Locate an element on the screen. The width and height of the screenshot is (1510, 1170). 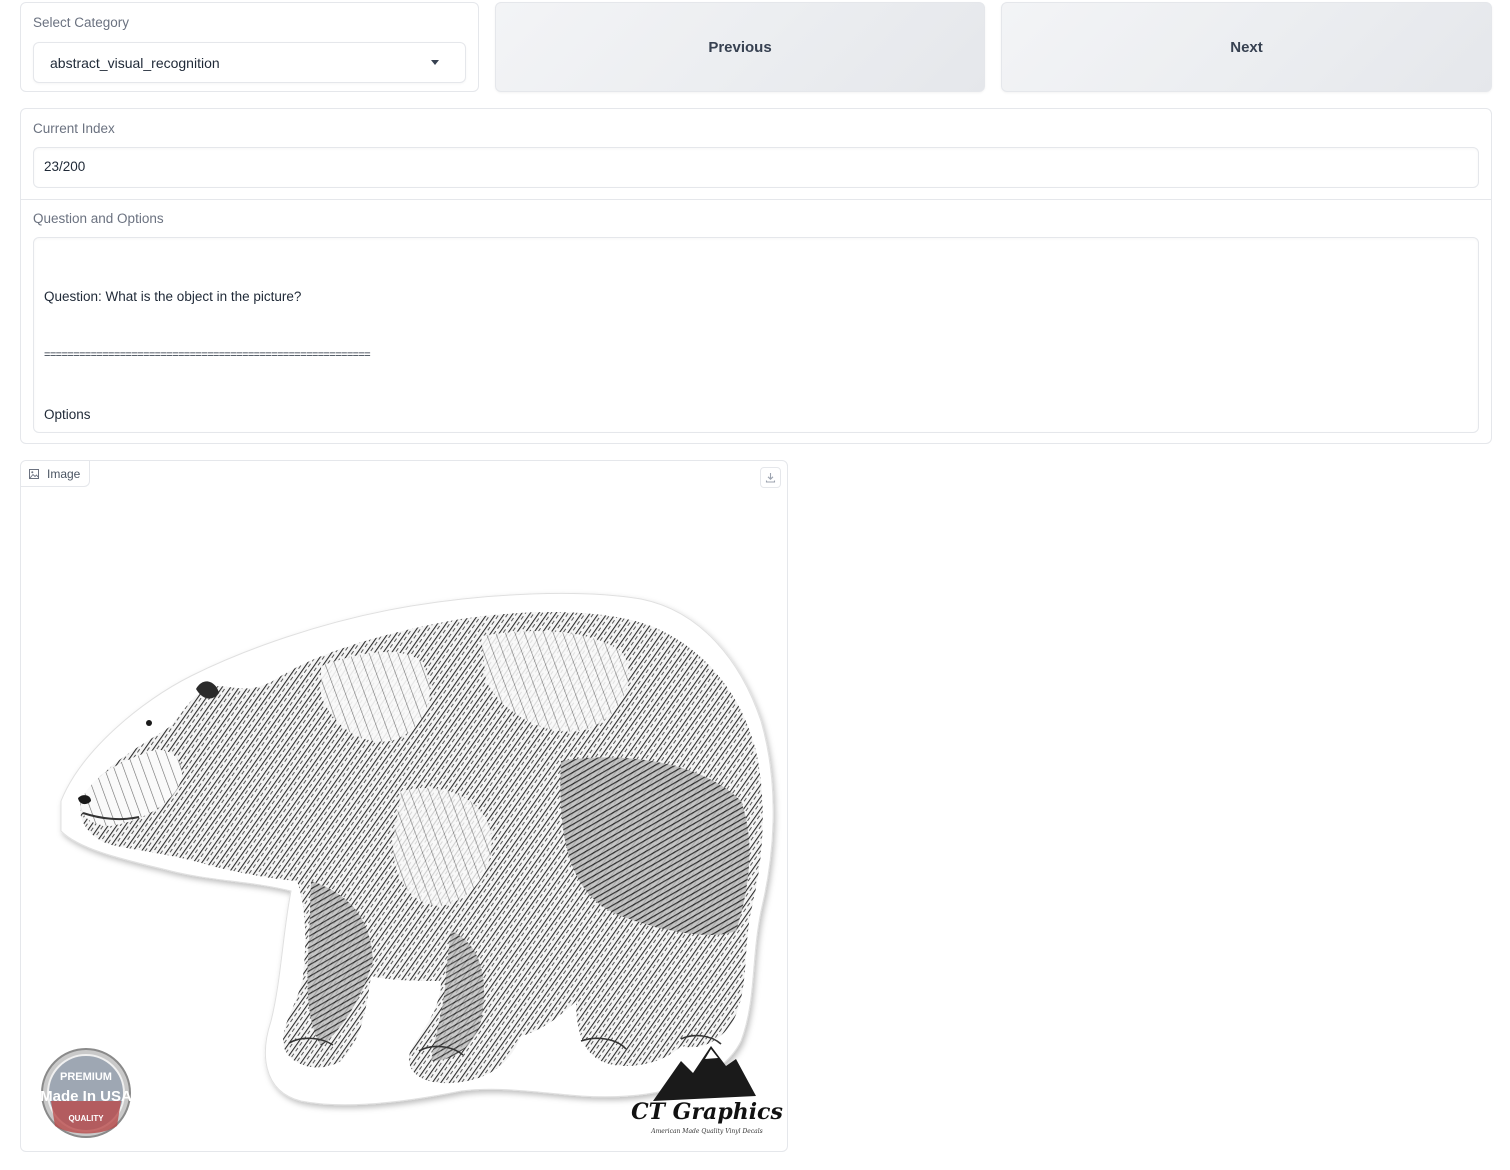
chevron-down-icon is located at coordinates (435, 62).